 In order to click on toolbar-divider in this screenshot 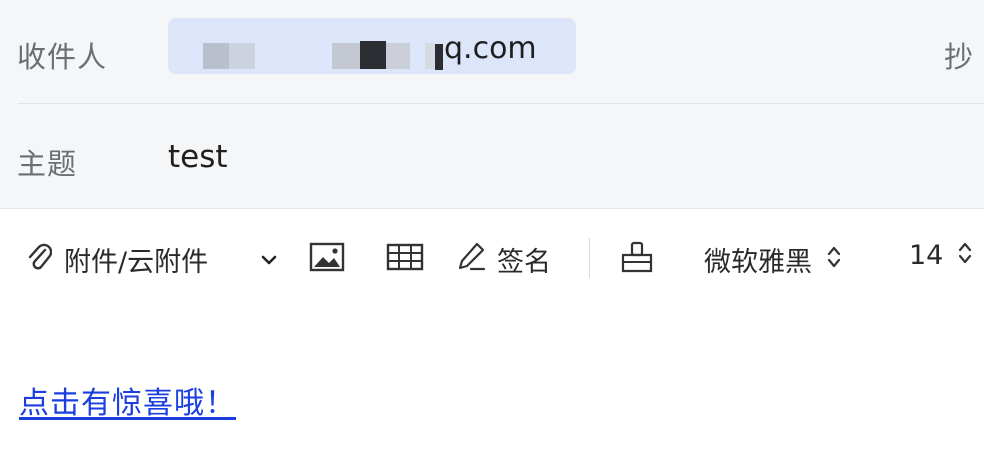, I will do `click(589, 258)`.